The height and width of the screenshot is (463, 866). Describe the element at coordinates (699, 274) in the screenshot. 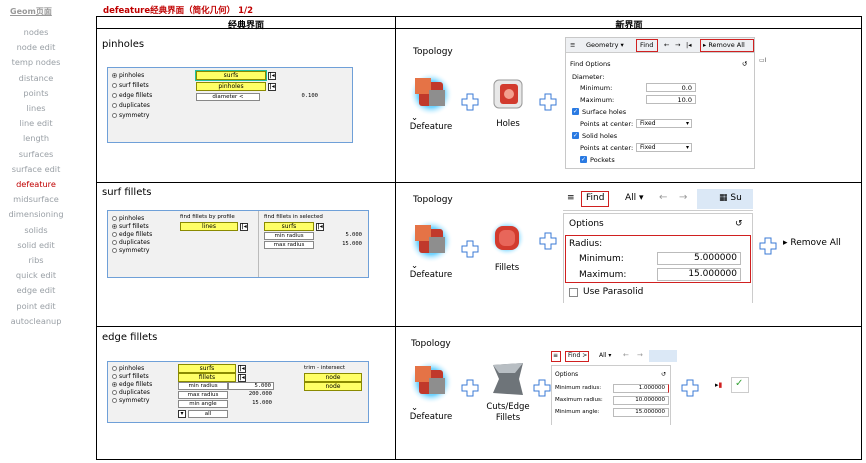

I see `maximum-input: 15.000000` at that location.